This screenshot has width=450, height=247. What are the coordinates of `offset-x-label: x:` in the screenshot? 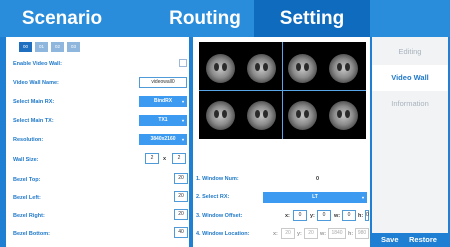 It's located at (287, 216).